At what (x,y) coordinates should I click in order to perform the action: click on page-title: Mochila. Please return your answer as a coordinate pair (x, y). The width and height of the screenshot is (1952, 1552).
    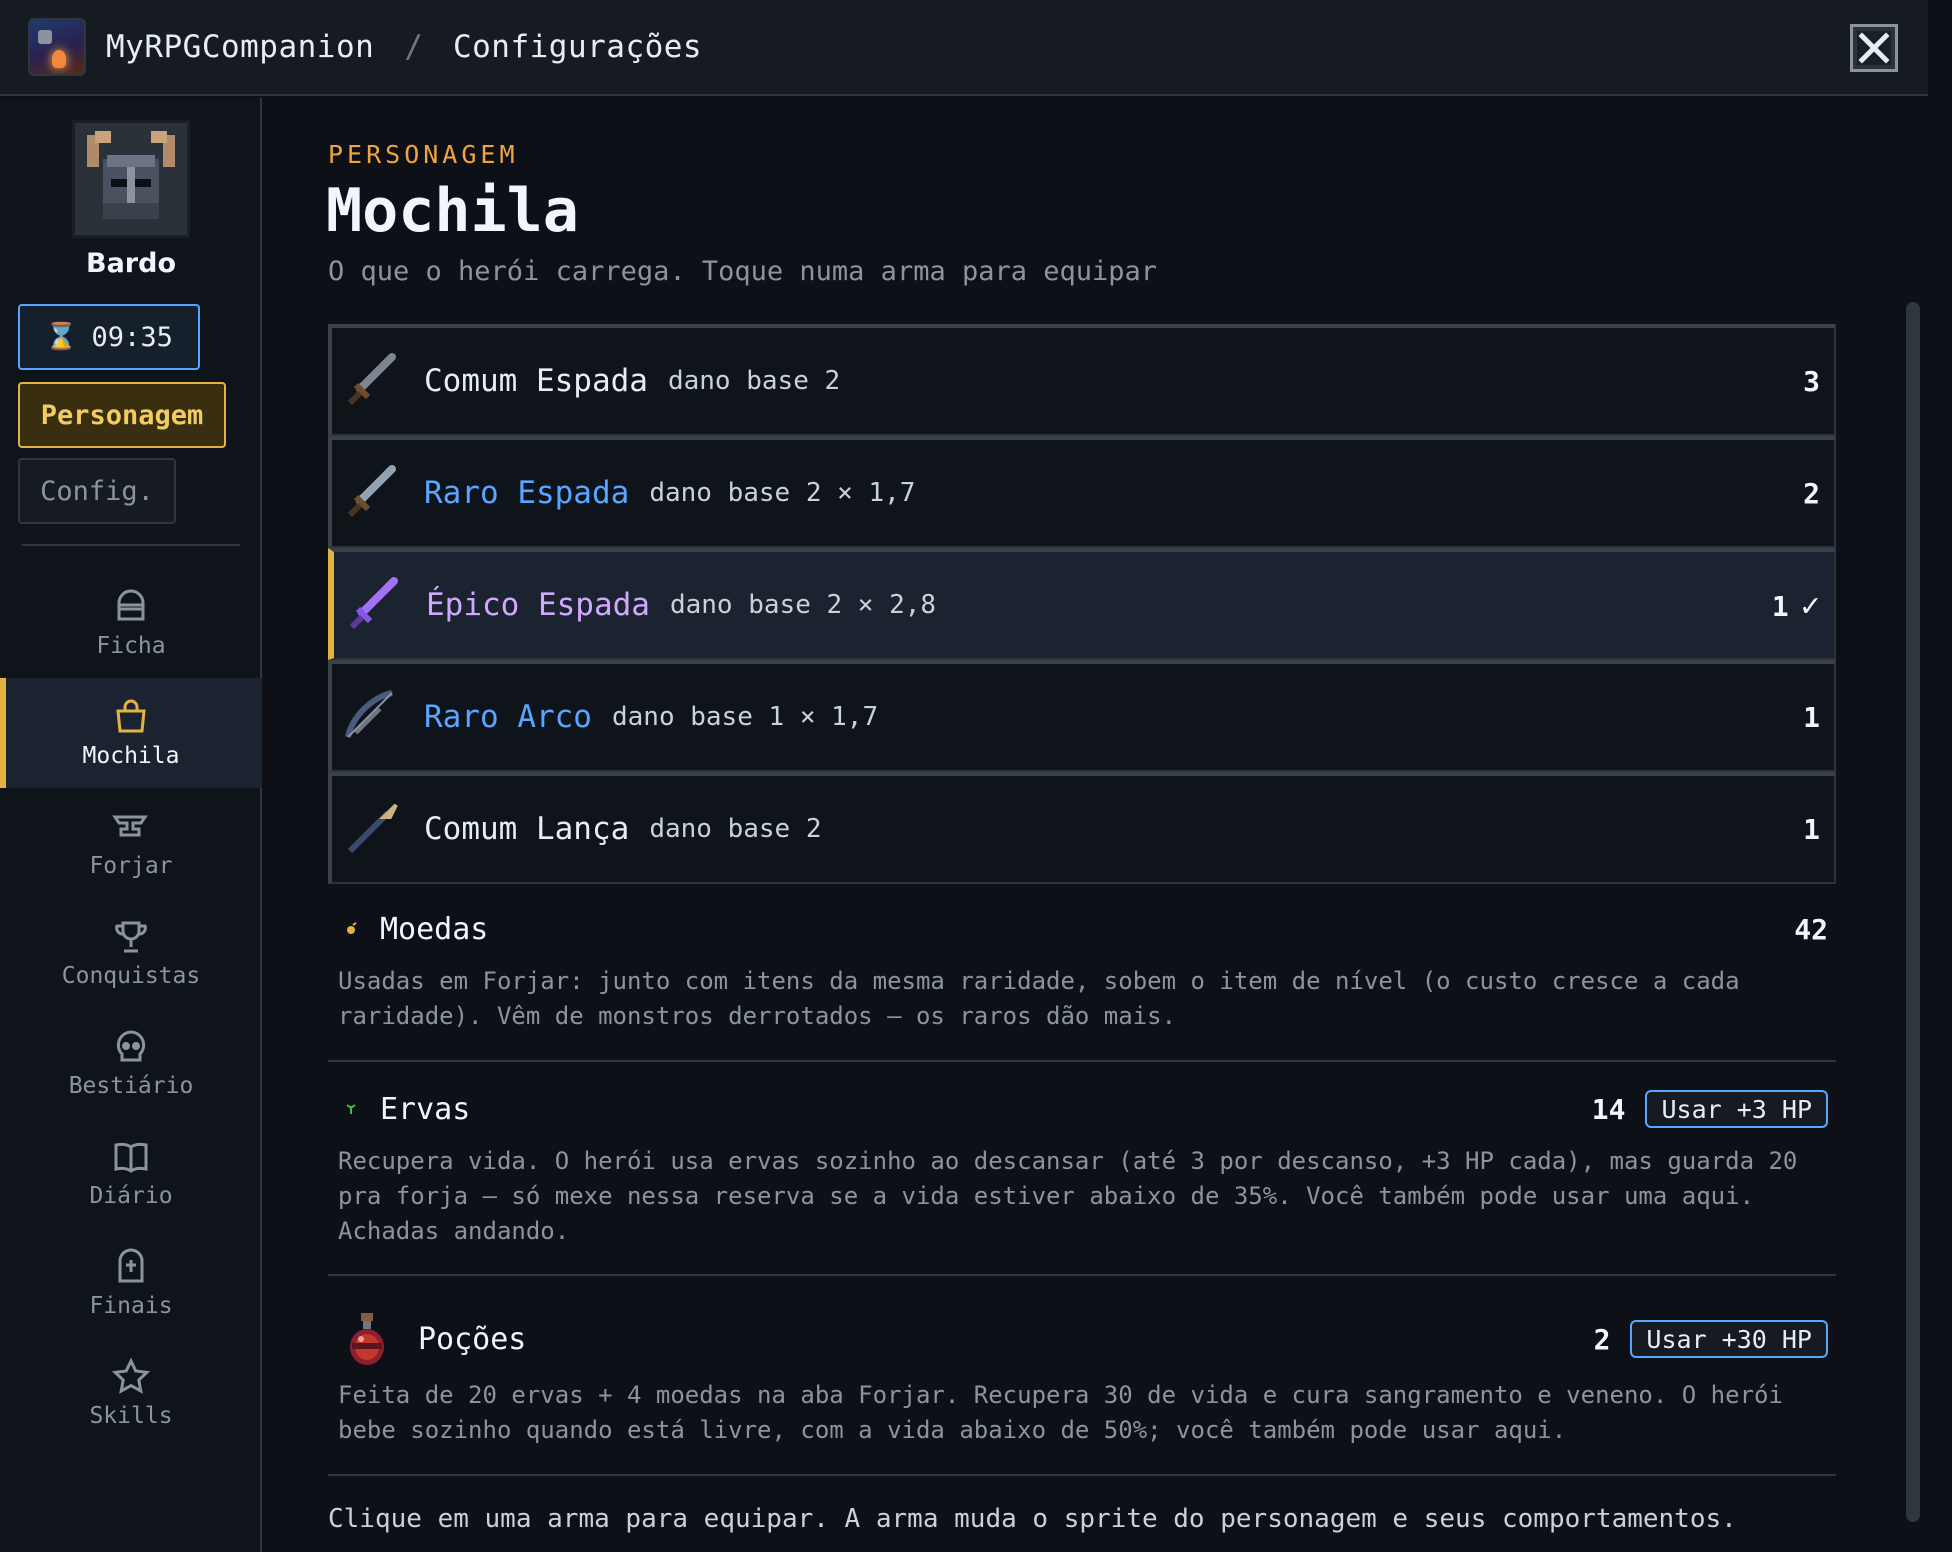
    Looking at the image, I should click on (452, 211).